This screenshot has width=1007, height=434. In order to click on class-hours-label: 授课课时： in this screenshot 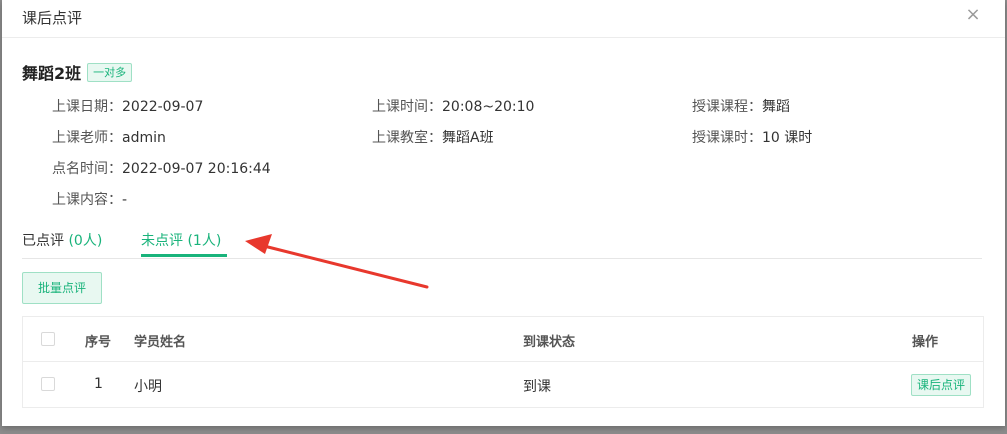, I will do `click(727, 138)`.